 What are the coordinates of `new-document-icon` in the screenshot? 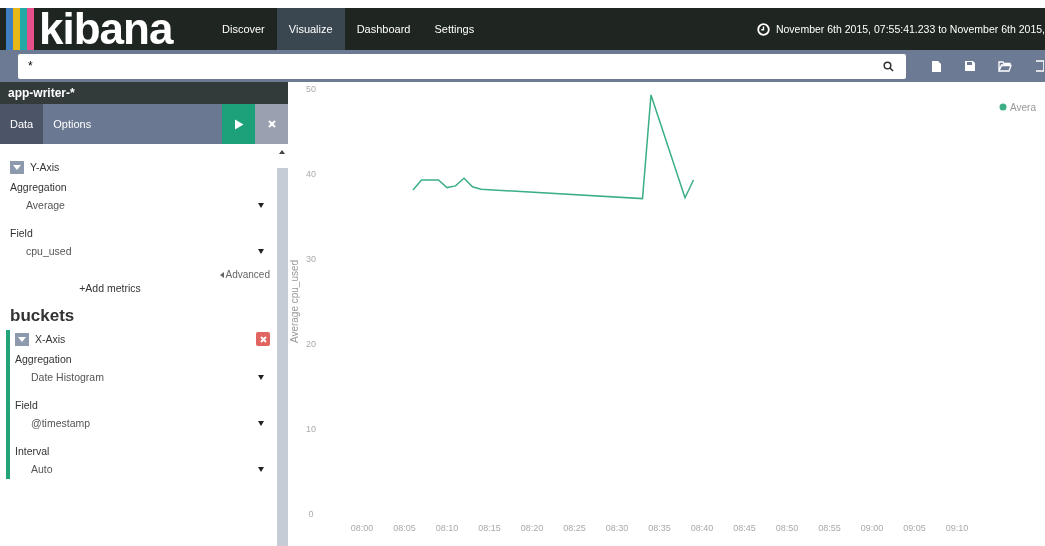 It's located at (936, 66).